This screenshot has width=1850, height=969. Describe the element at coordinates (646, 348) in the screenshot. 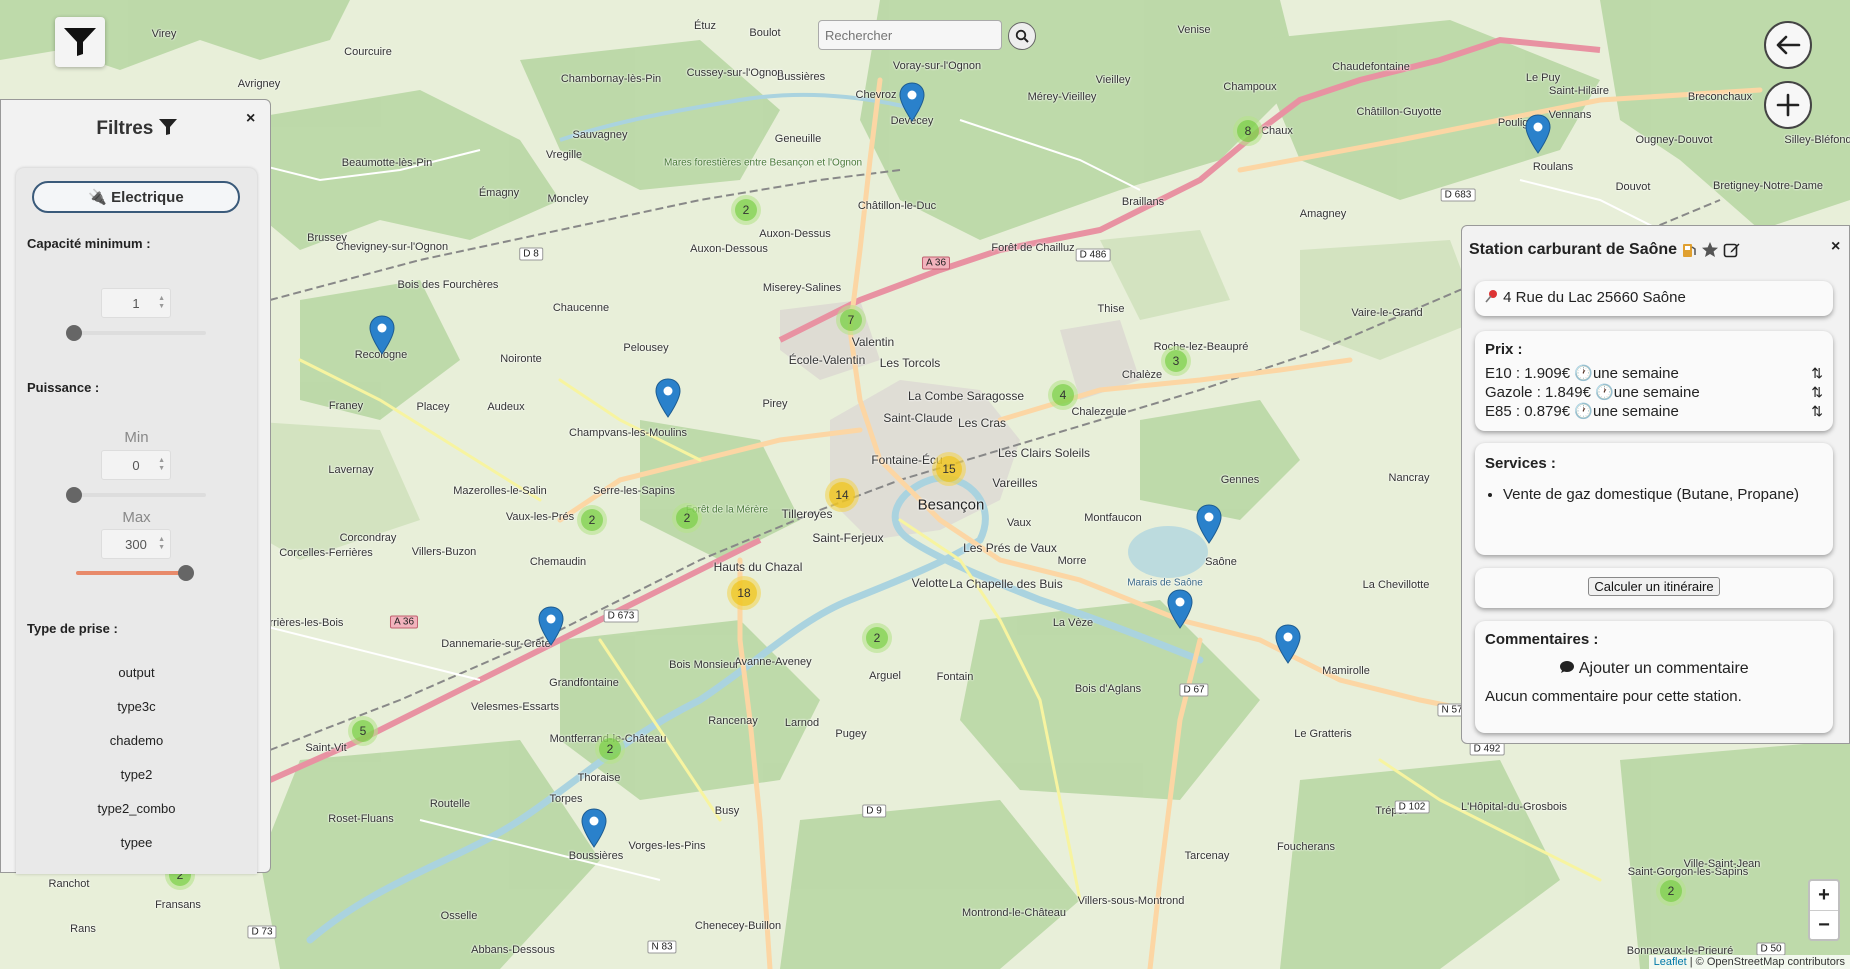

I see `place-label: Pelousey` at that location.